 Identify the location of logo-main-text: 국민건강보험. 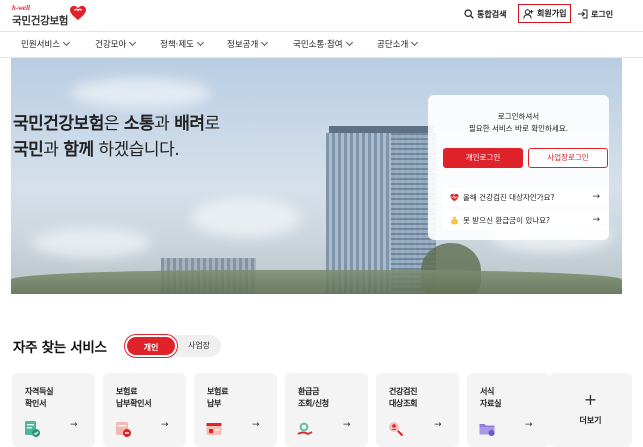
(40, 21).